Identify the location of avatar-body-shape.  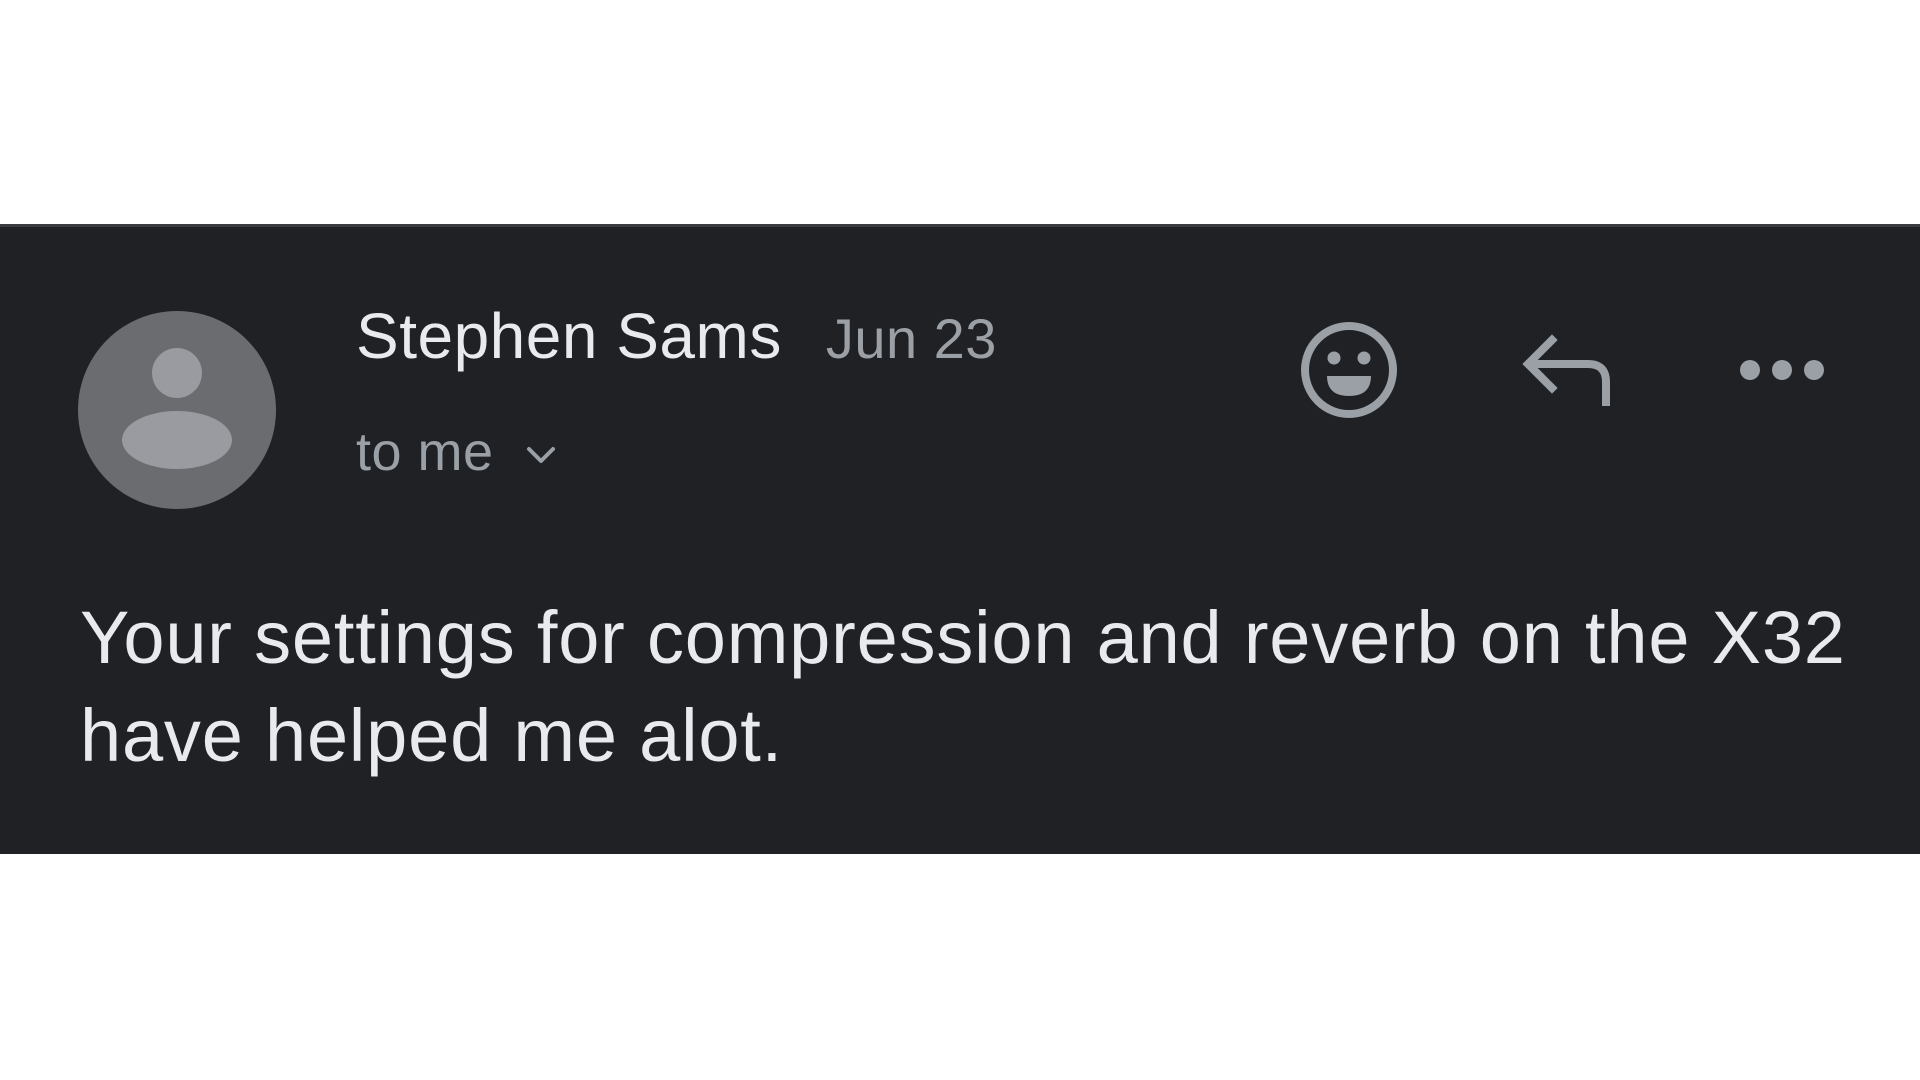
(177, 440).